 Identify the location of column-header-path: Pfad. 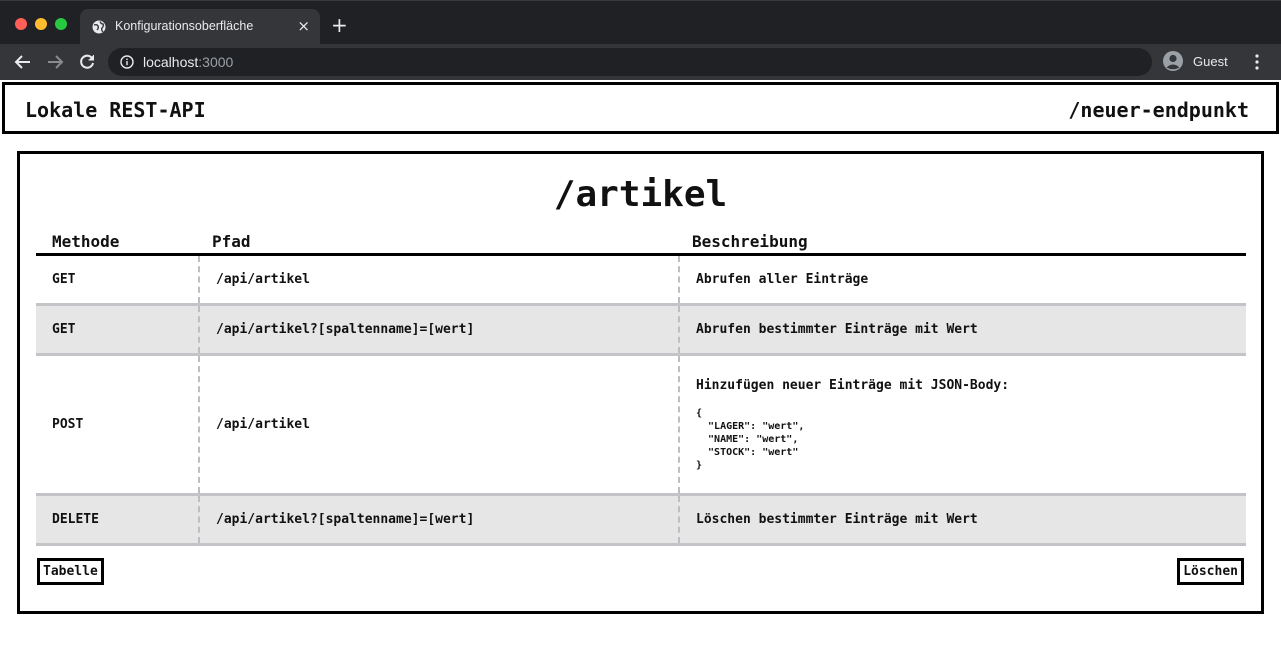
(231, 241).